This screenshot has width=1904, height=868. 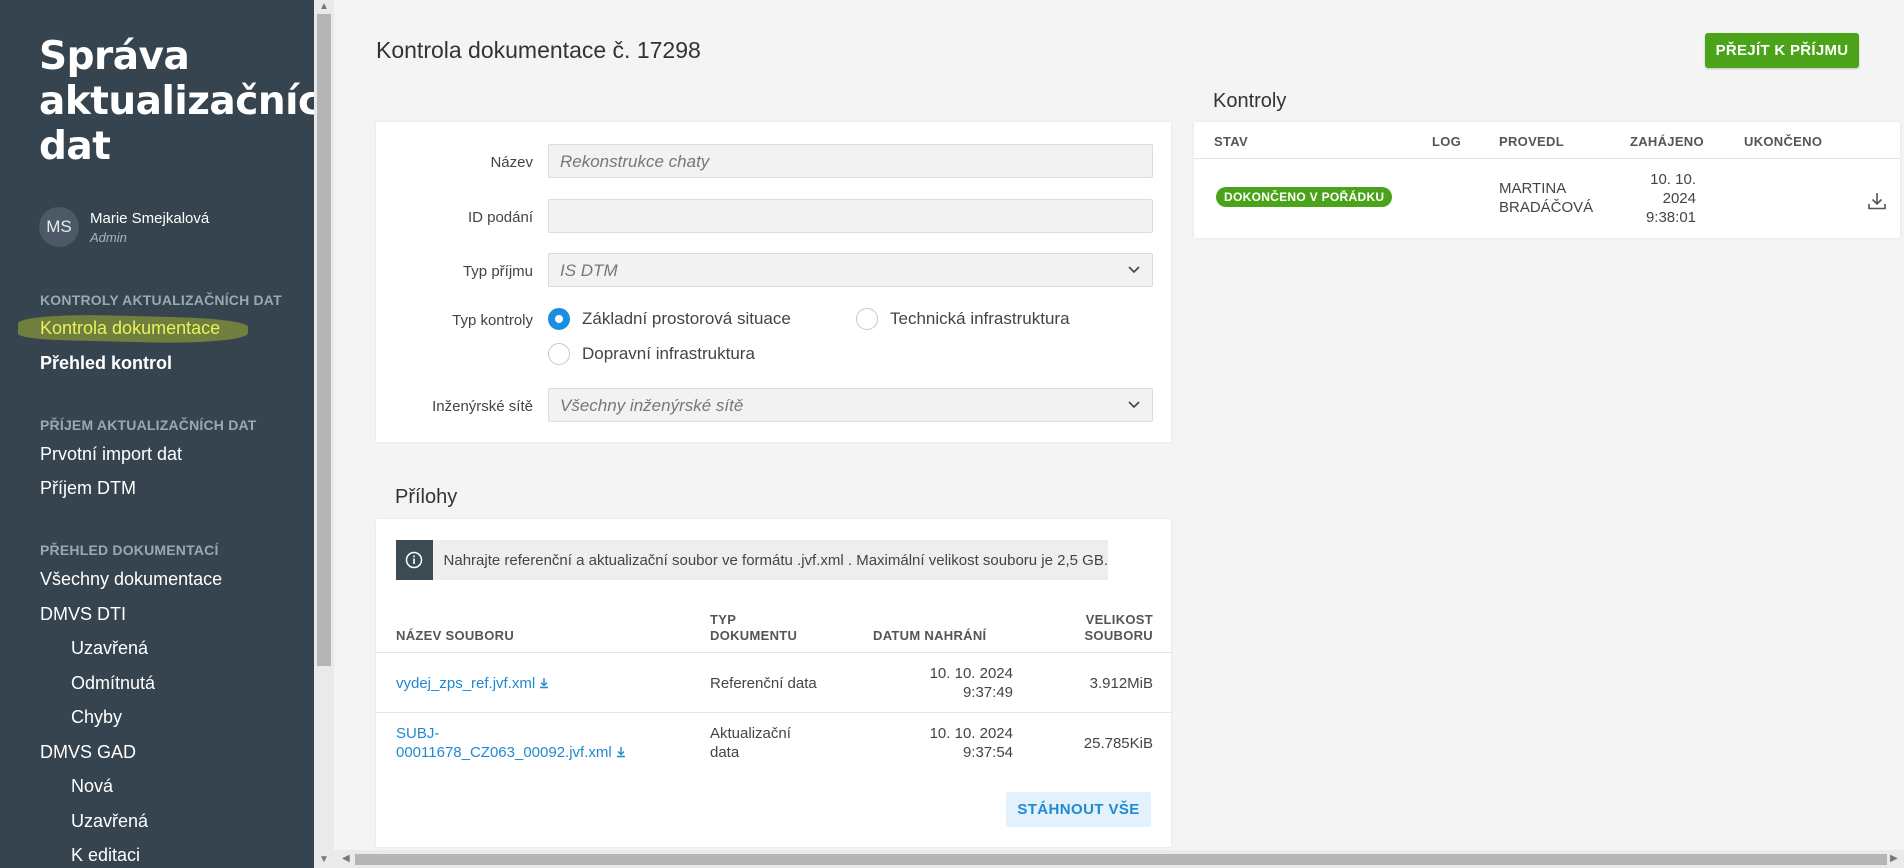 What do you see at coordinates (130, 328) in the screenshot?
I see `sidebar-item-kontrola-dokumentace: Kontrola dokumentace` at bounding box center [130, 328].